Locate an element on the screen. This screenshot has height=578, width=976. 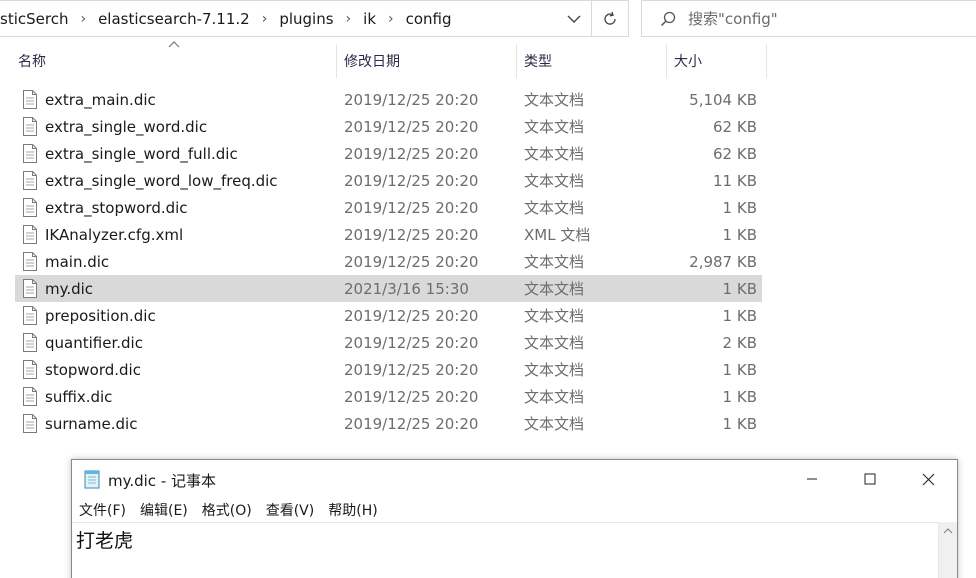
file-row: my.dic 2021/3/16 15:30 文本文档 1 KB is located at coordinates (388, 288).